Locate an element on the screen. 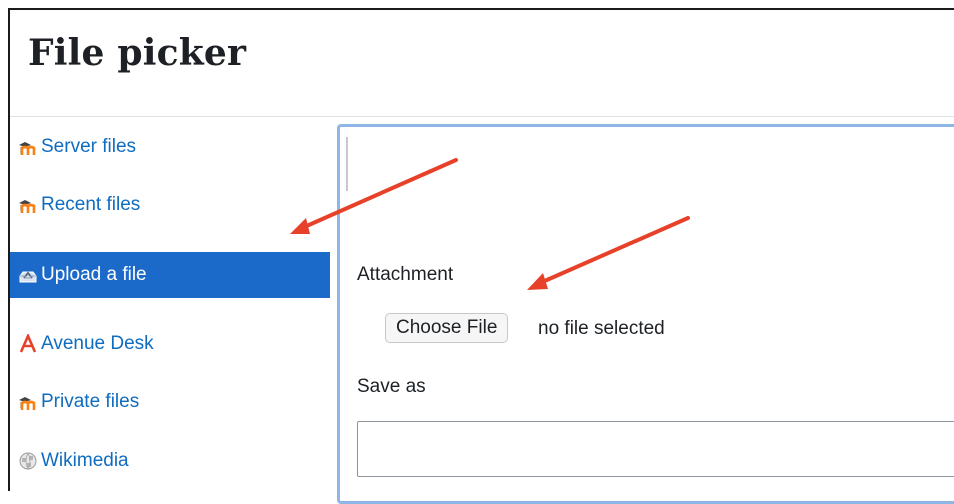 The width and height of the screenshot is (954, 504). save-as-label: Save as is located at coordinates (391, 386).